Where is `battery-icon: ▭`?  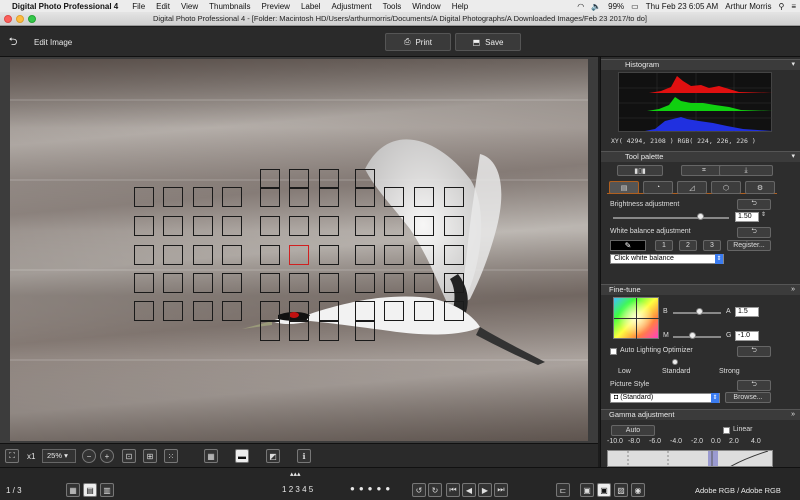 battery-icon: ▭ is located at coordinates (635, 6).